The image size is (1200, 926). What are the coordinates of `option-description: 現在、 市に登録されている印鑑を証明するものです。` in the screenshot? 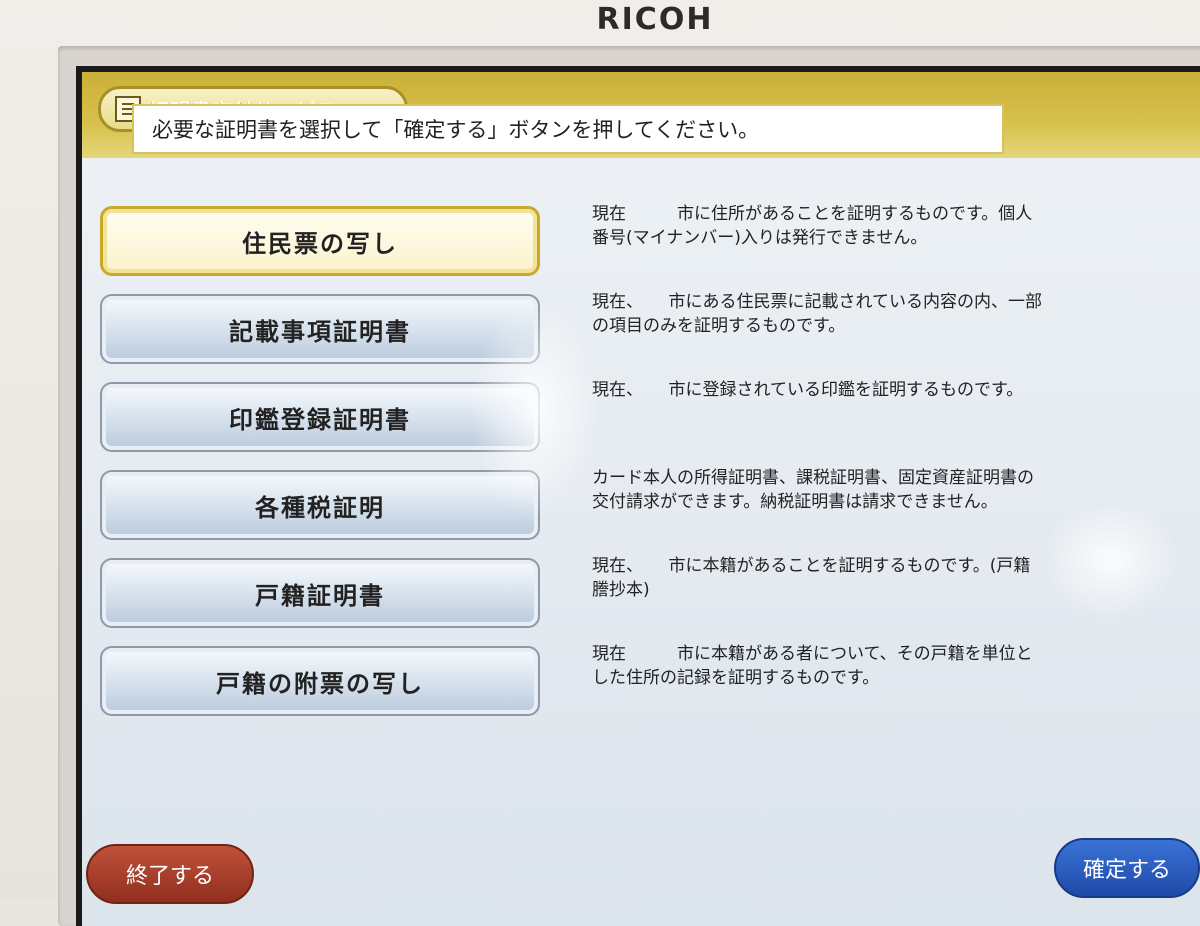 It's located at (808, 390).